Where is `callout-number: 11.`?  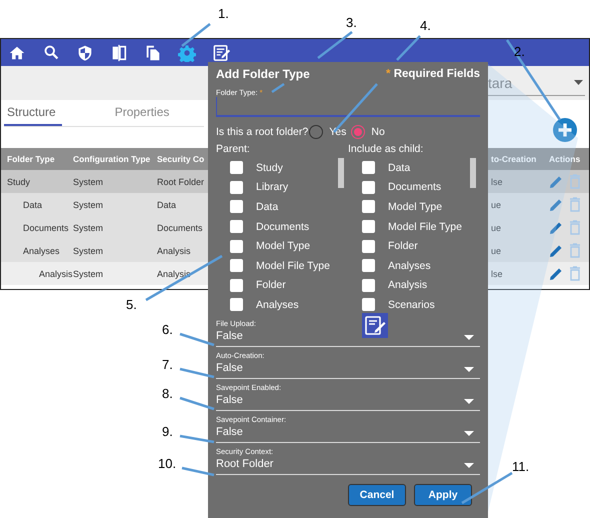 callout-number: 11. is located at coordinates (521, 466).